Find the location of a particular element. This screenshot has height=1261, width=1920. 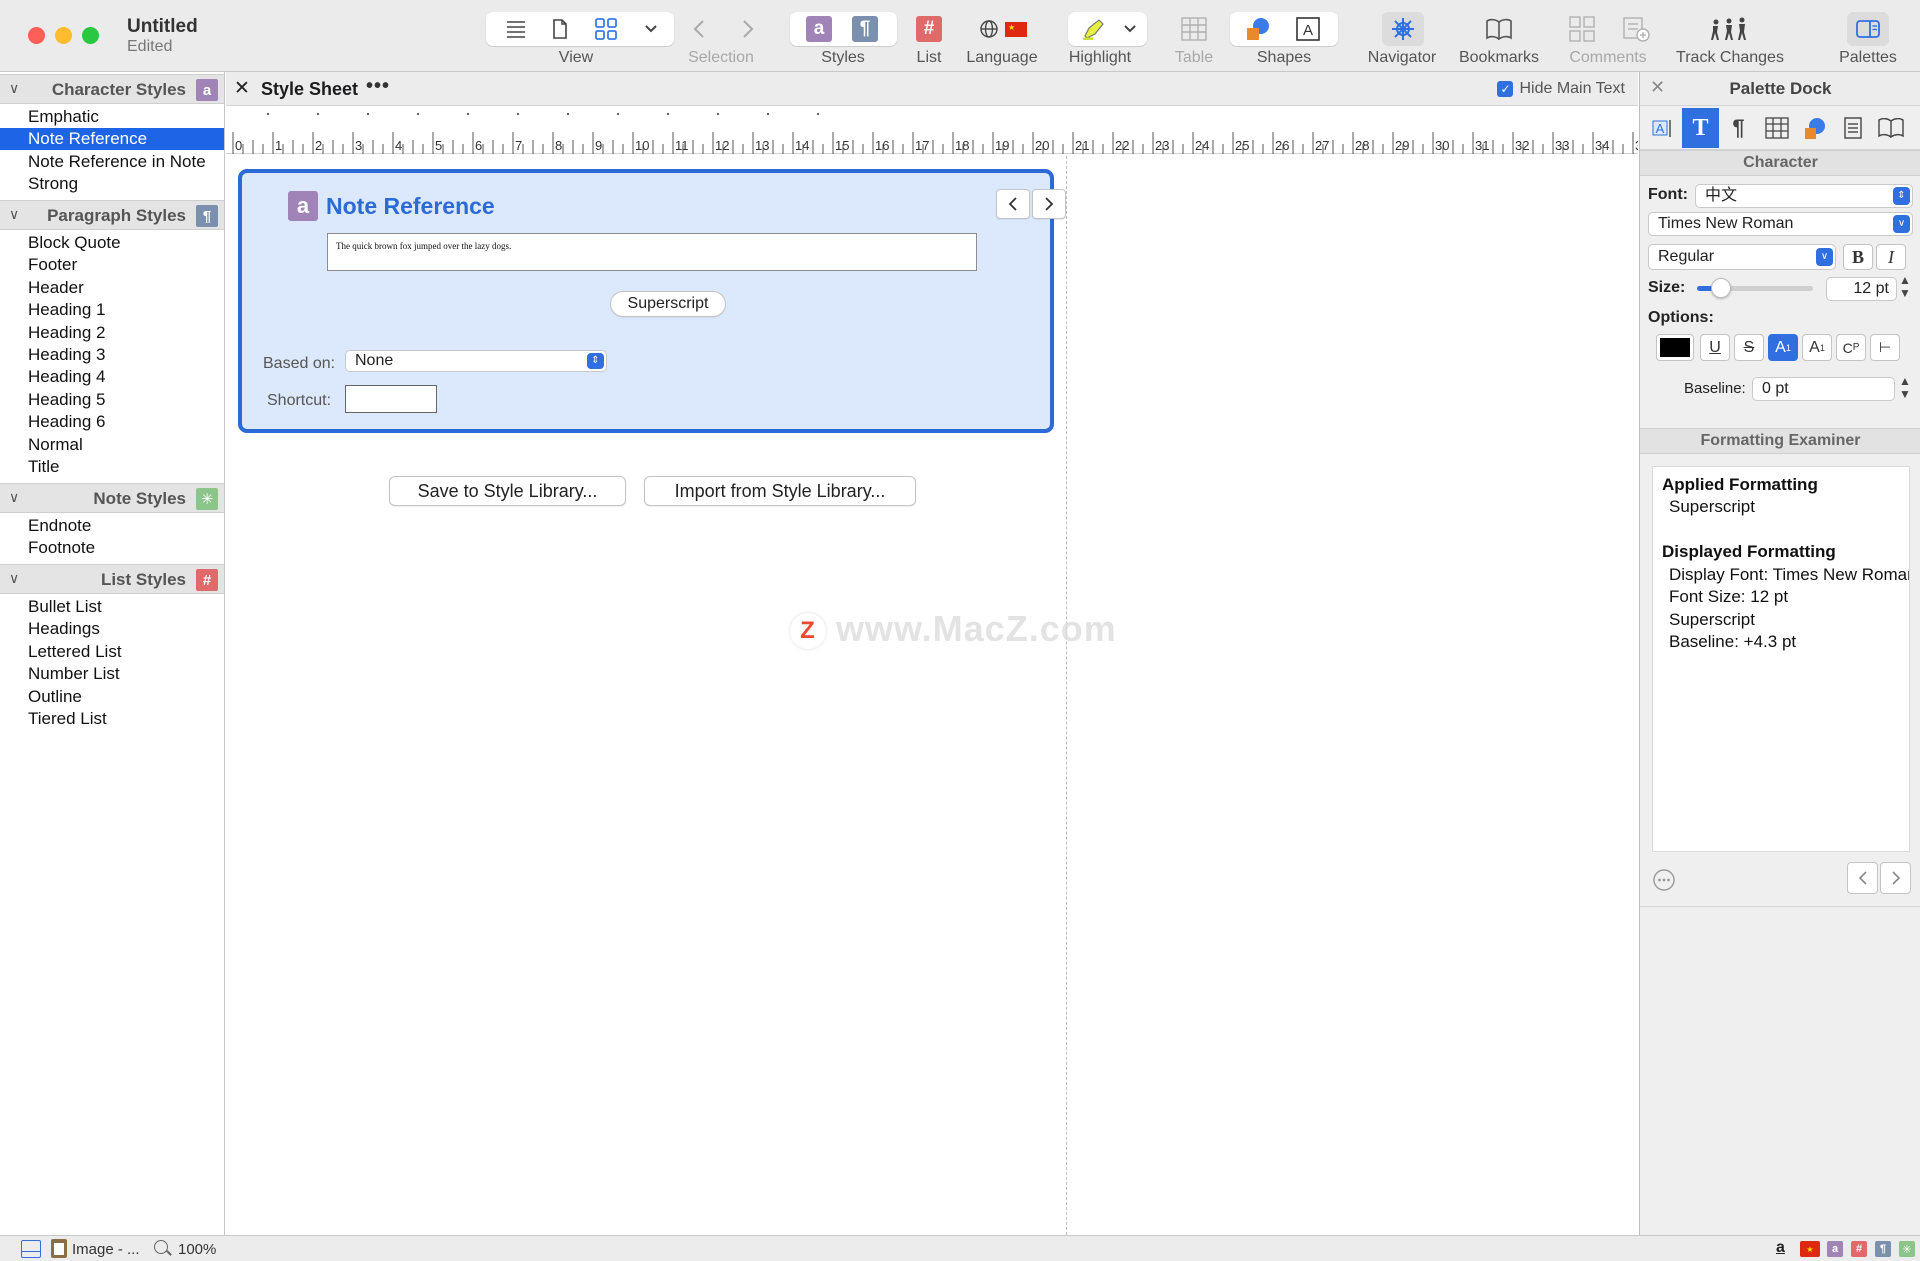

bookmarks-icon is located at coordinates (1499, 29).